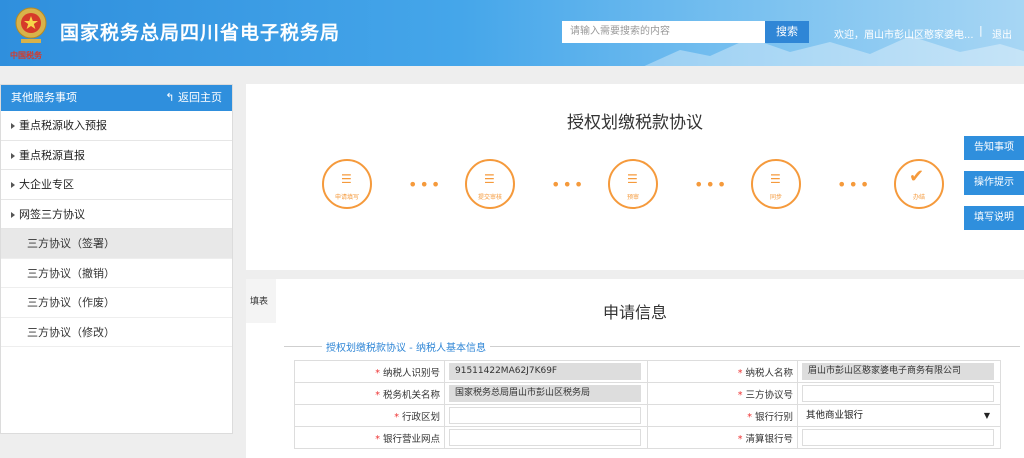 This screenshot has width=1024, height=458. Describe the element at coordinates (663, 32) in the screenshot. I see `search-input: 请输入需要搜索的内容` at that location.